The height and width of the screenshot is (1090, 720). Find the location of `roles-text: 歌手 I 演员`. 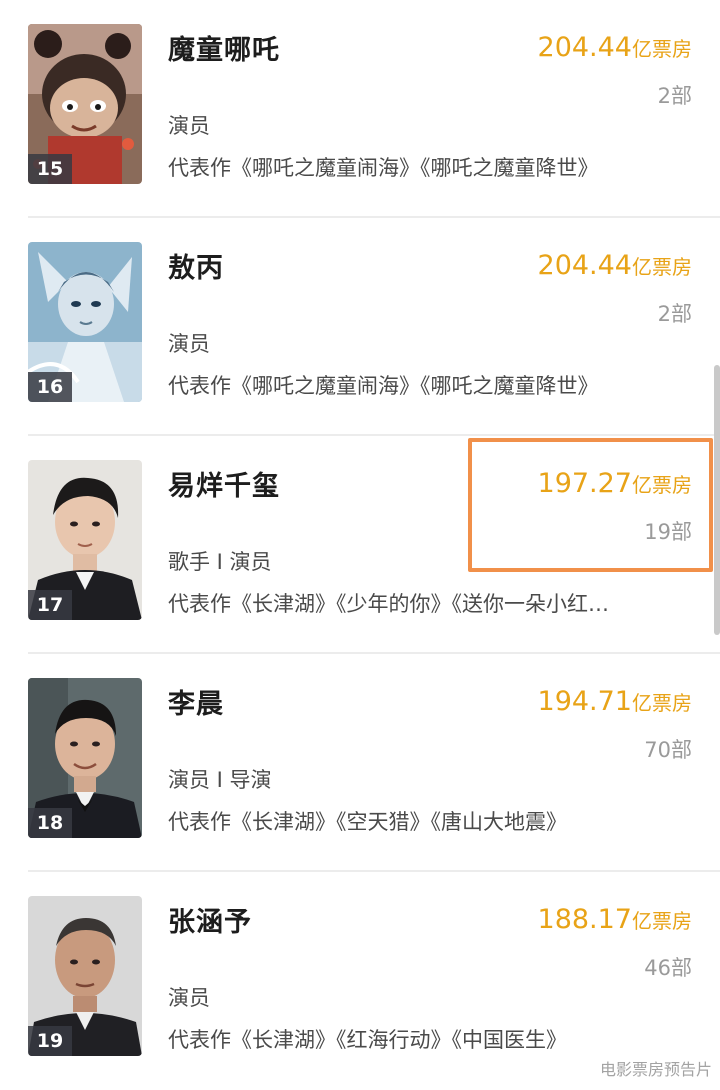

roles-text: 歌手 I 演员 is located at coordinates (220, 562).